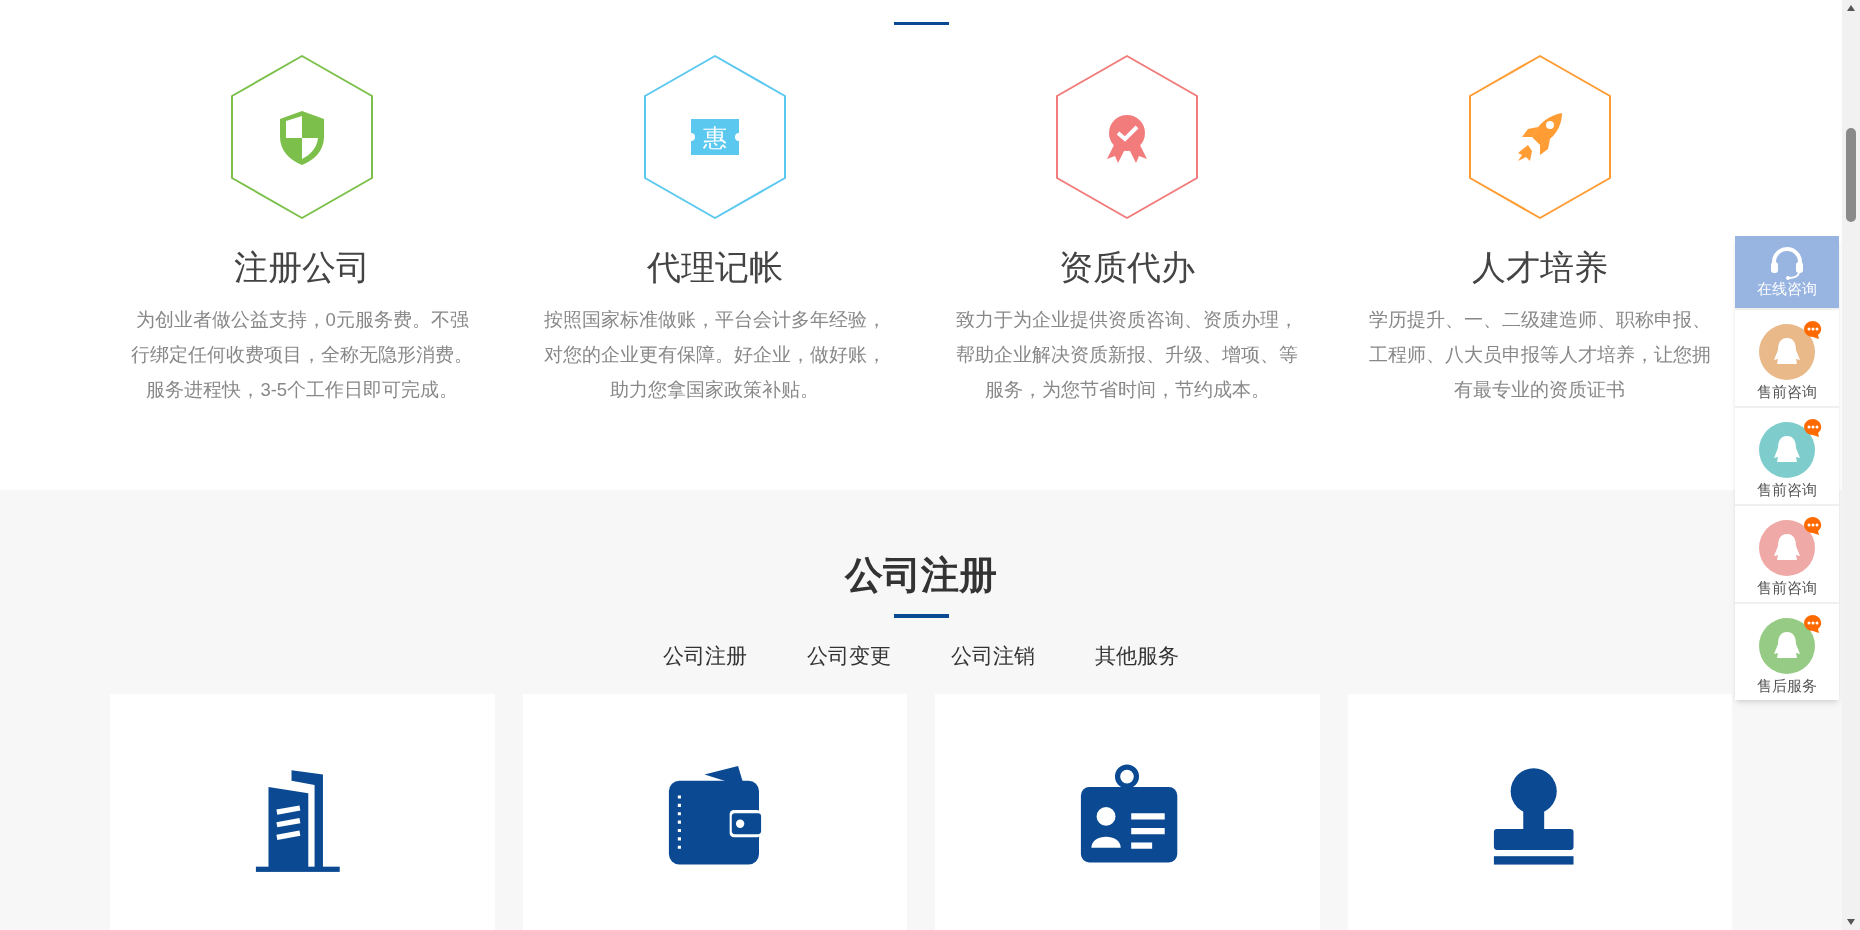 The height and width of the screenshot is (930, 1860). I want to click on scroll-down-icon, so click(1851, 922).